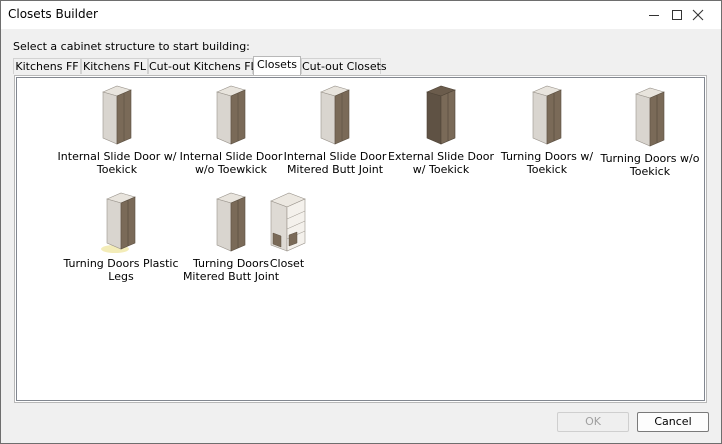  Describe the element at coordinates (287, 263) in the screenshot. I see `structure-label: Closet` at that location.